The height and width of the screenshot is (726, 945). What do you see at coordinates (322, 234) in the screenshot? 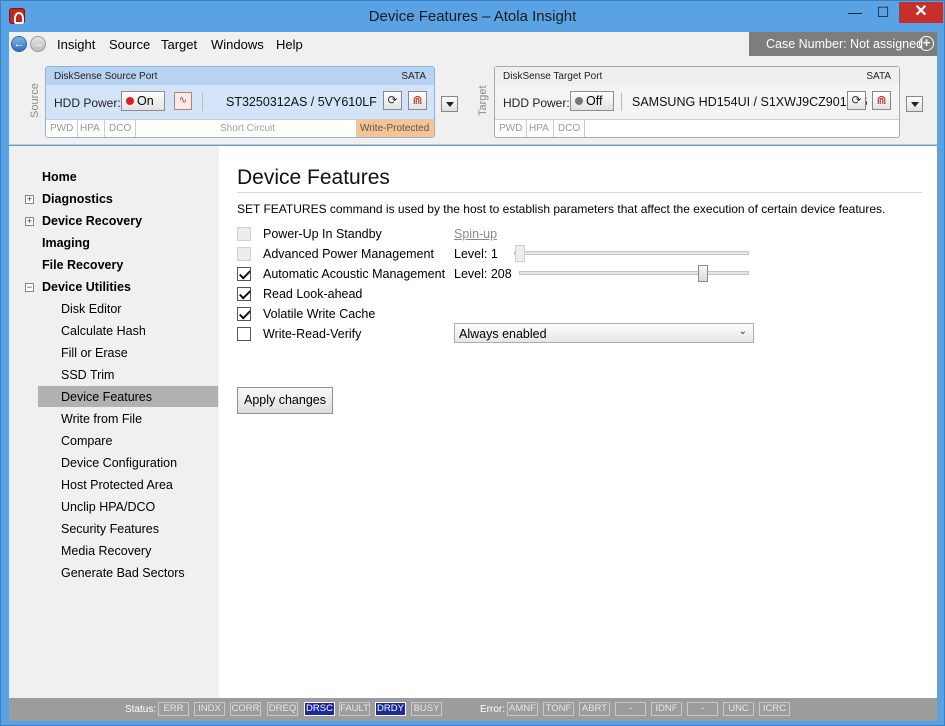
I see `feature-label: Power-Up In Standby` at bounding box center [322, 234].